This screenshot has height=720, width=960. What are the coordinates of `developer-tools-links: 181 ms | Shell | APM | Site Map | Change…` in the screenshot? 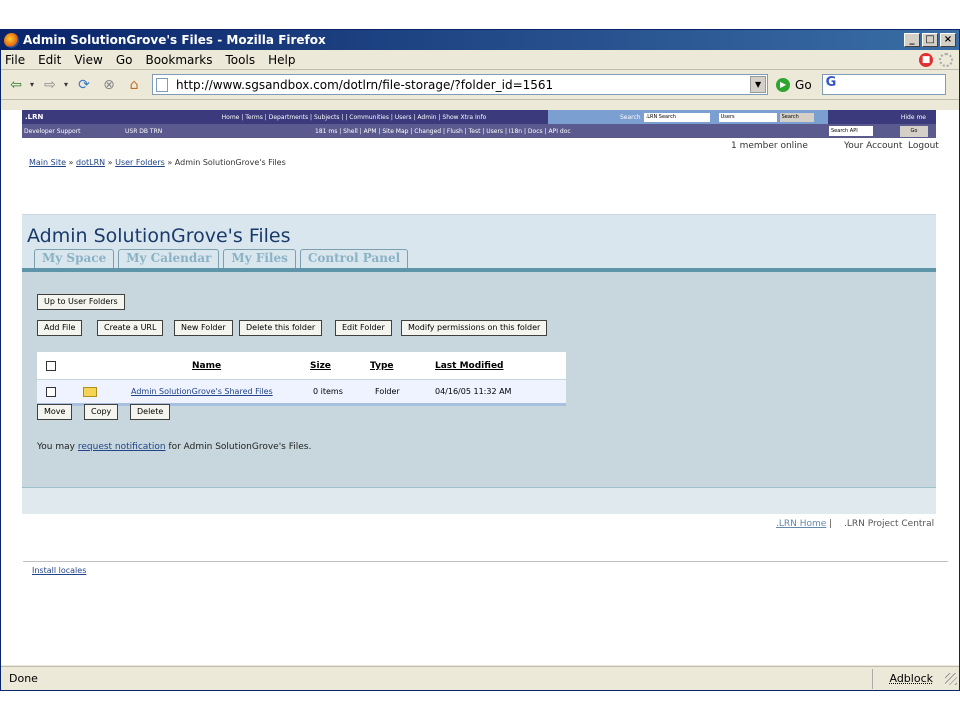 It's located at (572, 131).